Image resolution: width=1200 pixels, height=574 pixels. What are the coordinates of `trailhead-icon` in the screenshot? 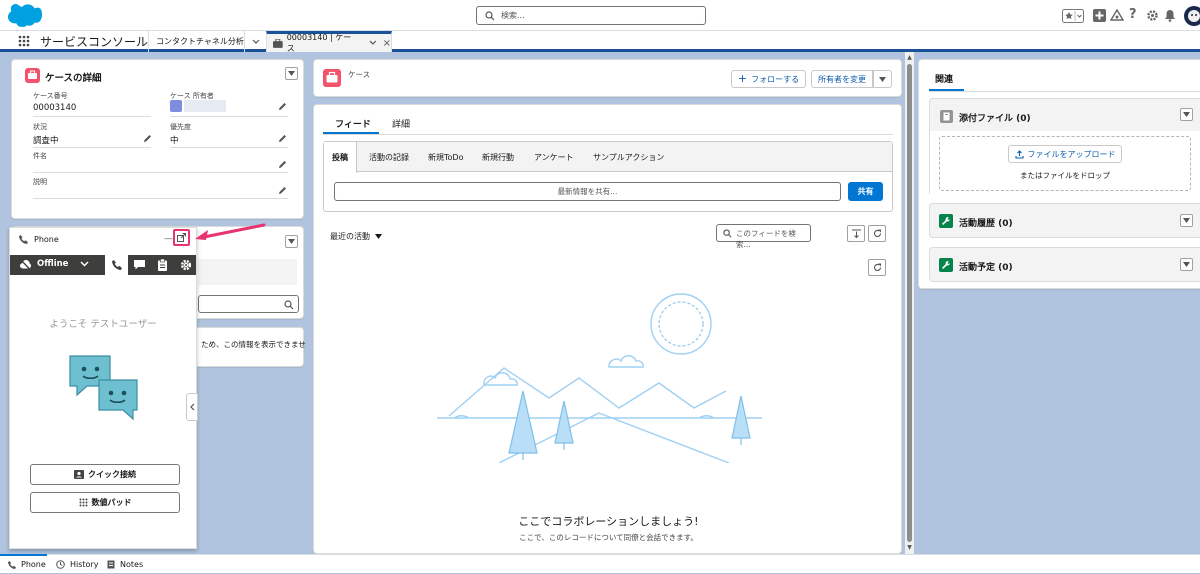 It's located at (1117, 15).